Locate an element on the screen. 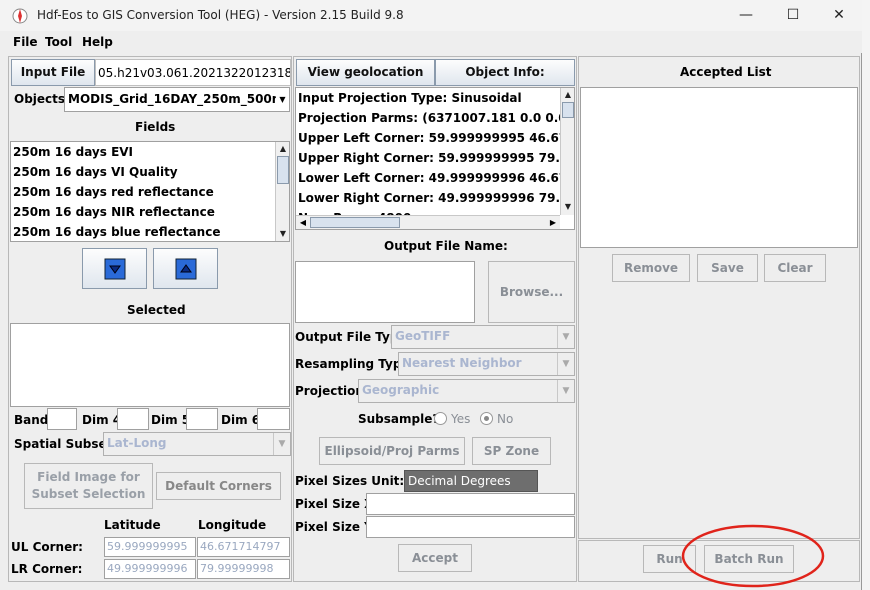 The image size is (870, 590). info-line: Input Projection Type: Sinusoidal is located at coordinates (410, 98).